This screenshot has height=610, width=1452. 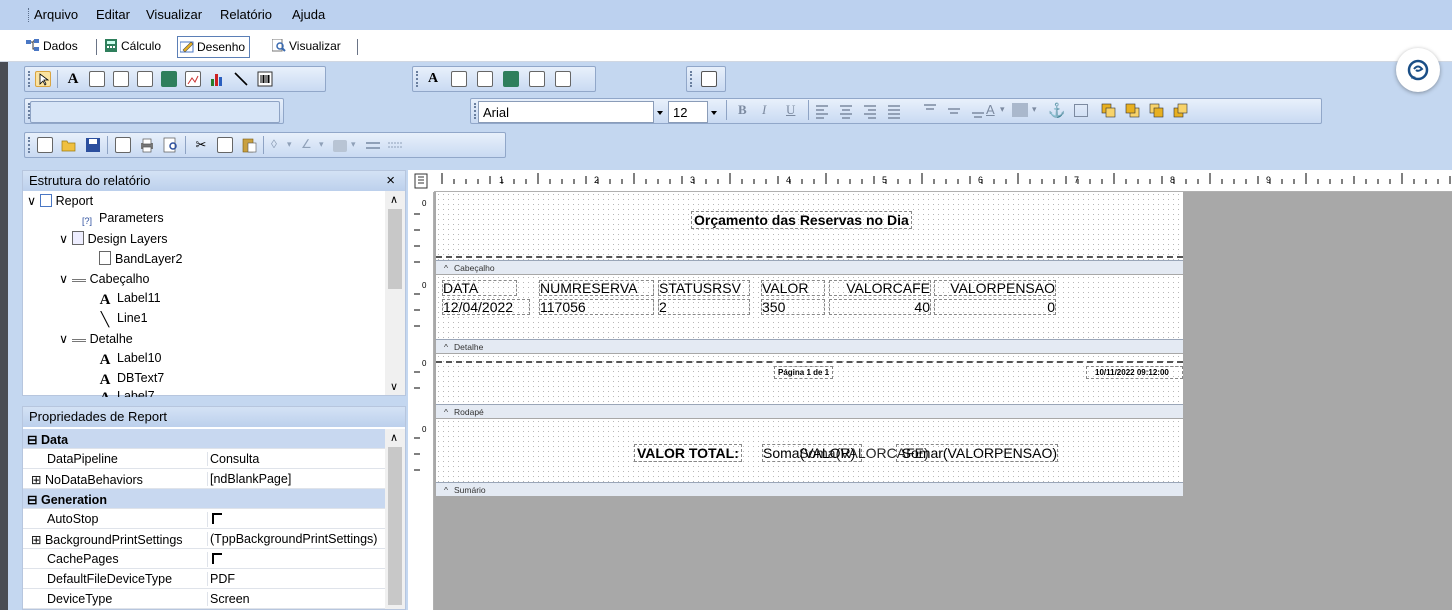 What do you see at coordinates (297, 579) in the screenshot?
I see `prop-value: PDF` at bounding box center [297, 579].